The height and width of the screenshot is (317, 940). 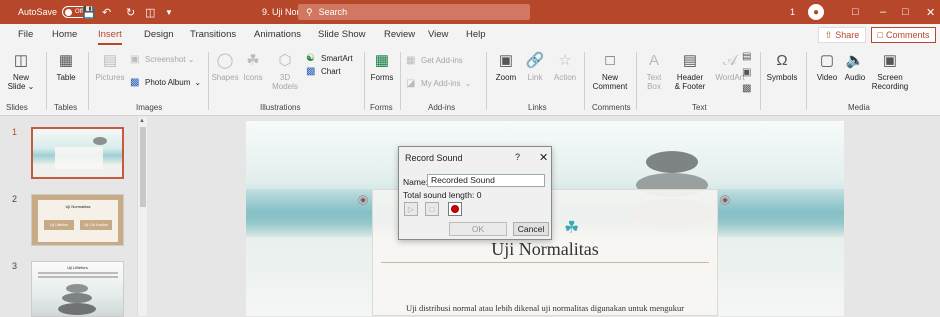 I want to click on tab-insert: Insert, so click(x=110, y=37).